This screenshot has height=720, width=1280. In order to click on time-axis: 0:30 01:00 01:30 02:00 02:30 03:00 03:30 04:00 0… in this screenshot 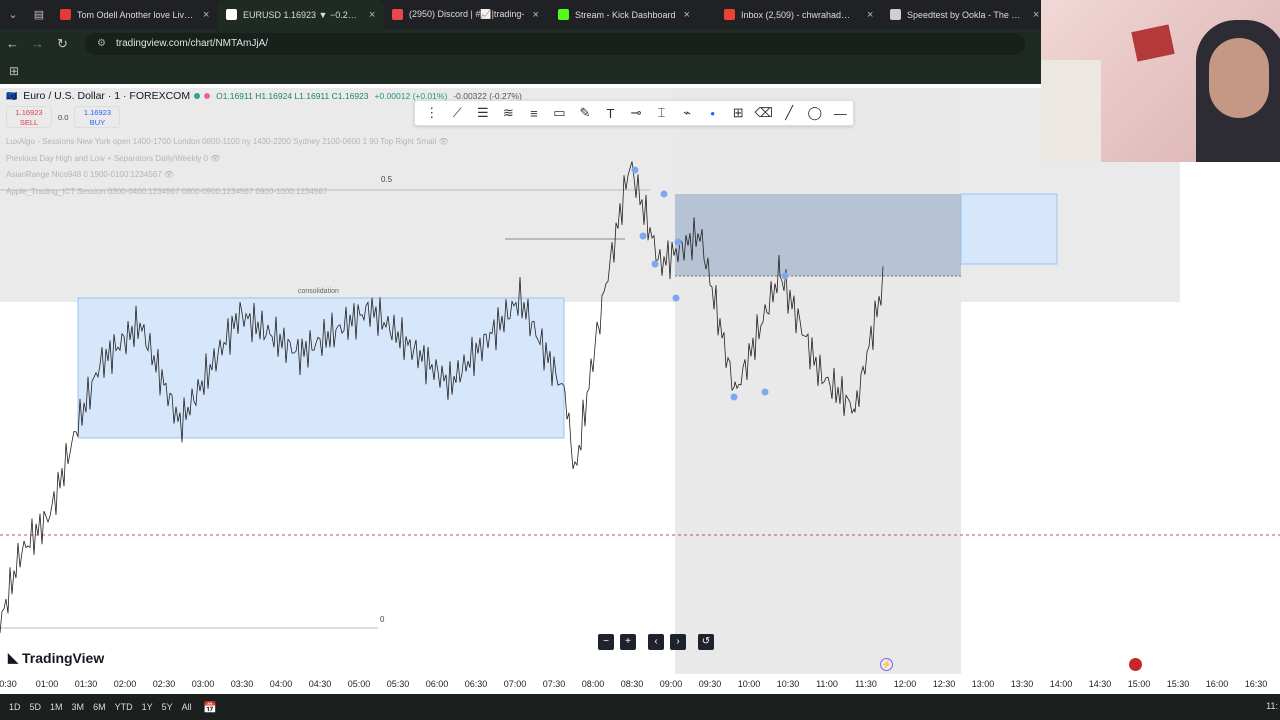, I will do `click(640, 684)`.